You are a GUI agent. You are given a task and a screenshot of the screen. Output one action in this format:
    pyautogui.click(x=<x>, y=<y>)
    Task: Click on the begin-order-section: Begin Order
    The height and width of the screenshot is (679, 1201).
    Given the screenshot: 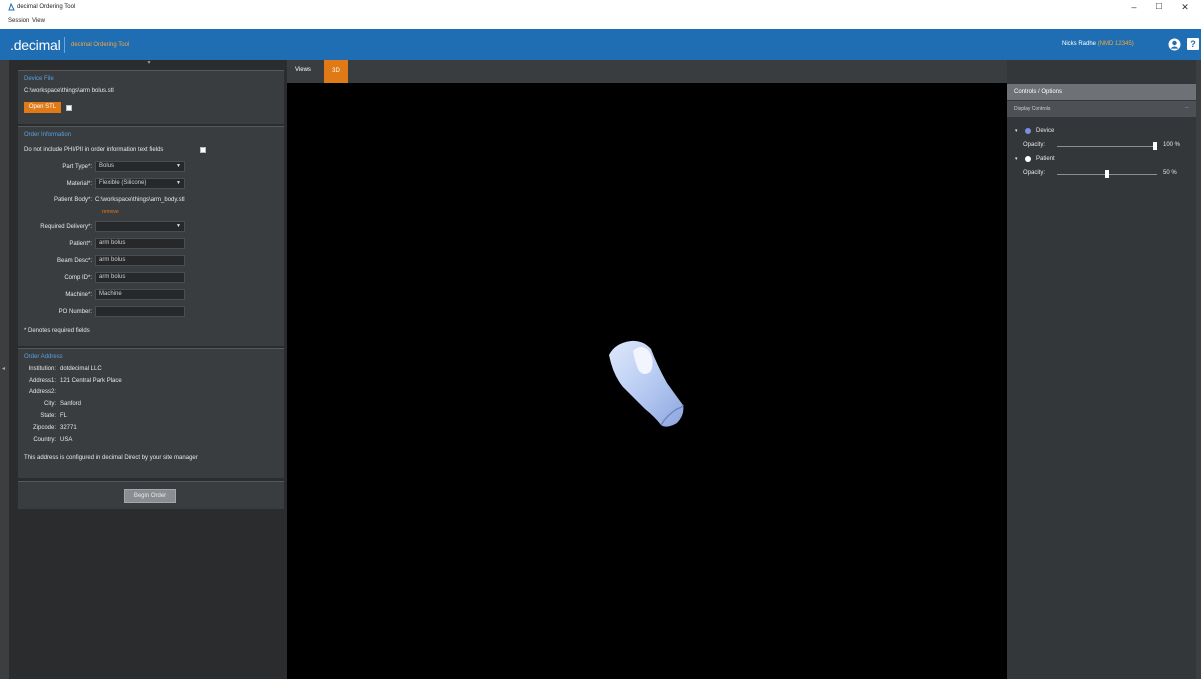 What is the action you would take?
    pyautogui.click(x=151, y=495)
    